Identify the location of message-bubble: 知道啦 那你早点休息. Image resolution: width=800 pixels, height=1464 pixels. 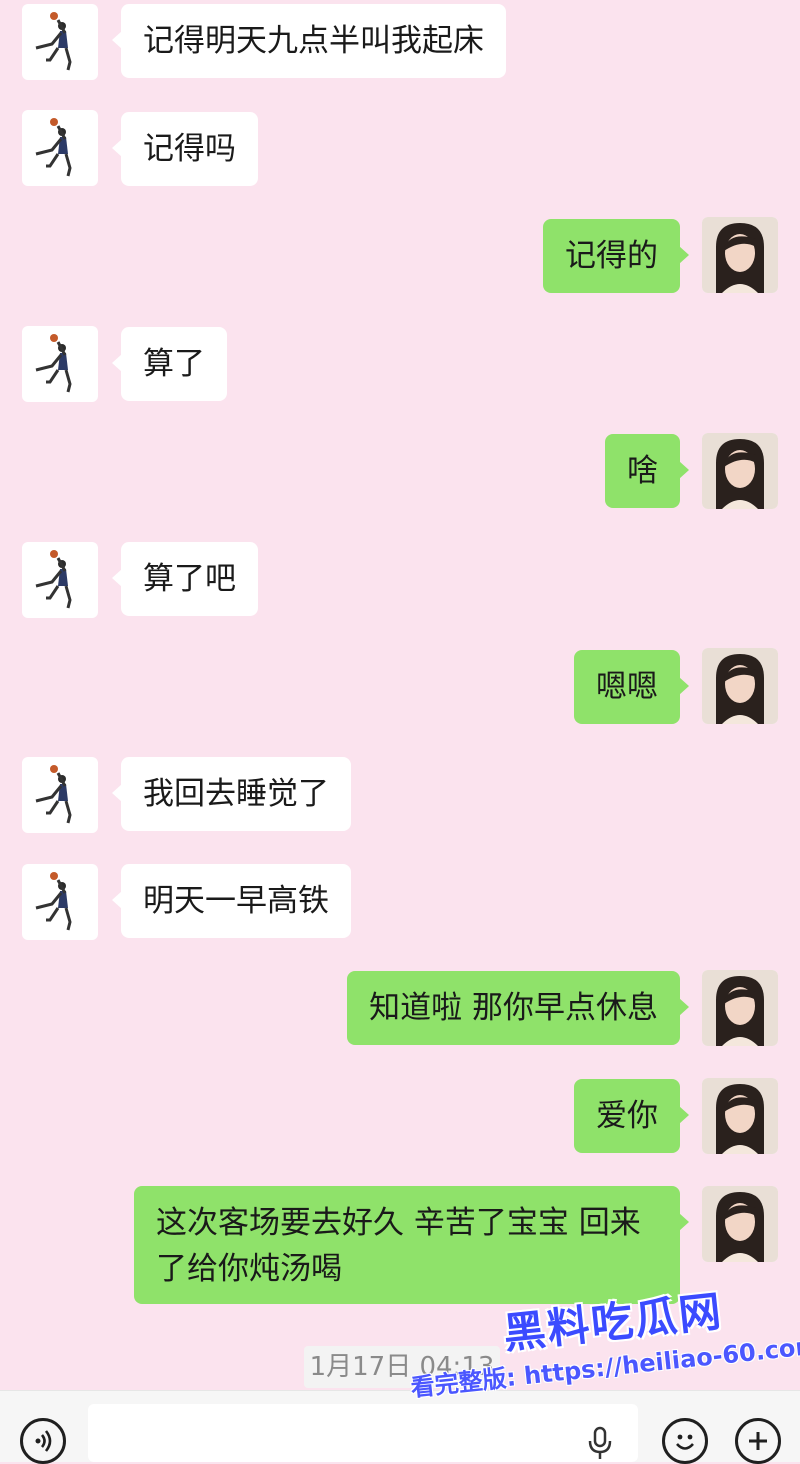
(518, 1008).